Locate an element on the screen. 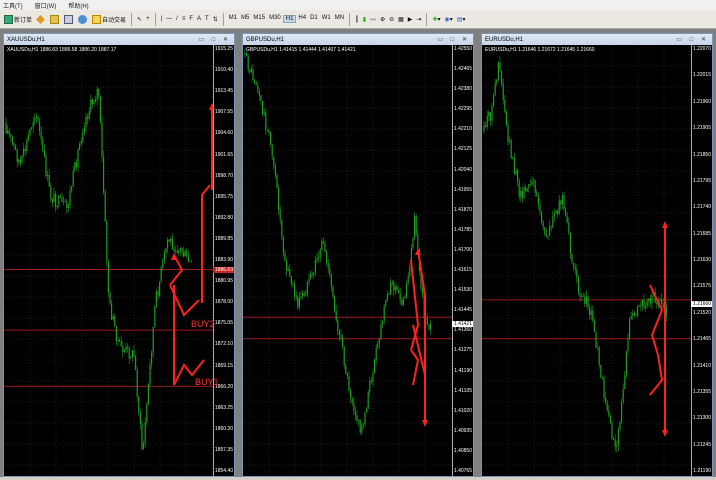 Image resolution: width=716 pixels, height=480 pixels. timeframe-m5: M5 is located at coordinates (245, 19).